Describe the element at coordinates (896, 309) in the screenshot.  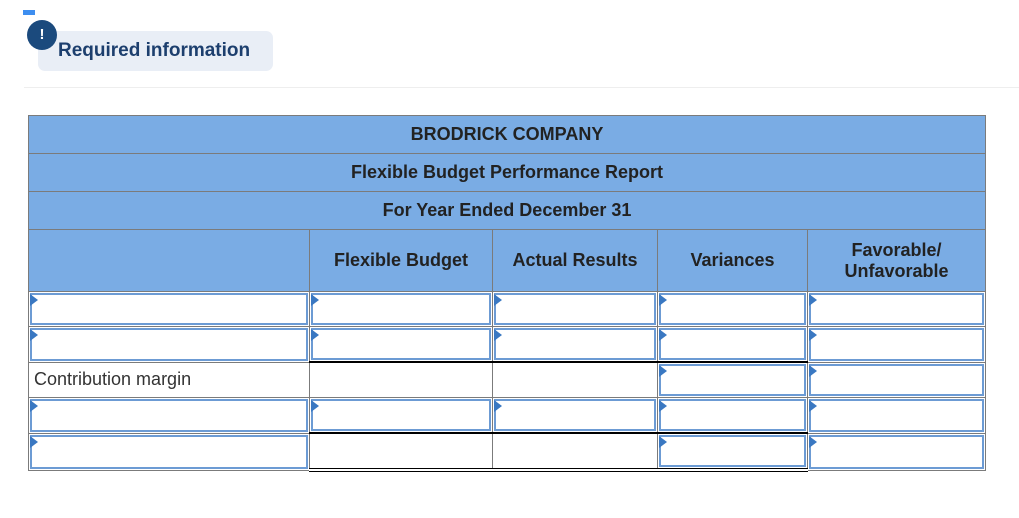
I see `row1-favorable-select` at that location.